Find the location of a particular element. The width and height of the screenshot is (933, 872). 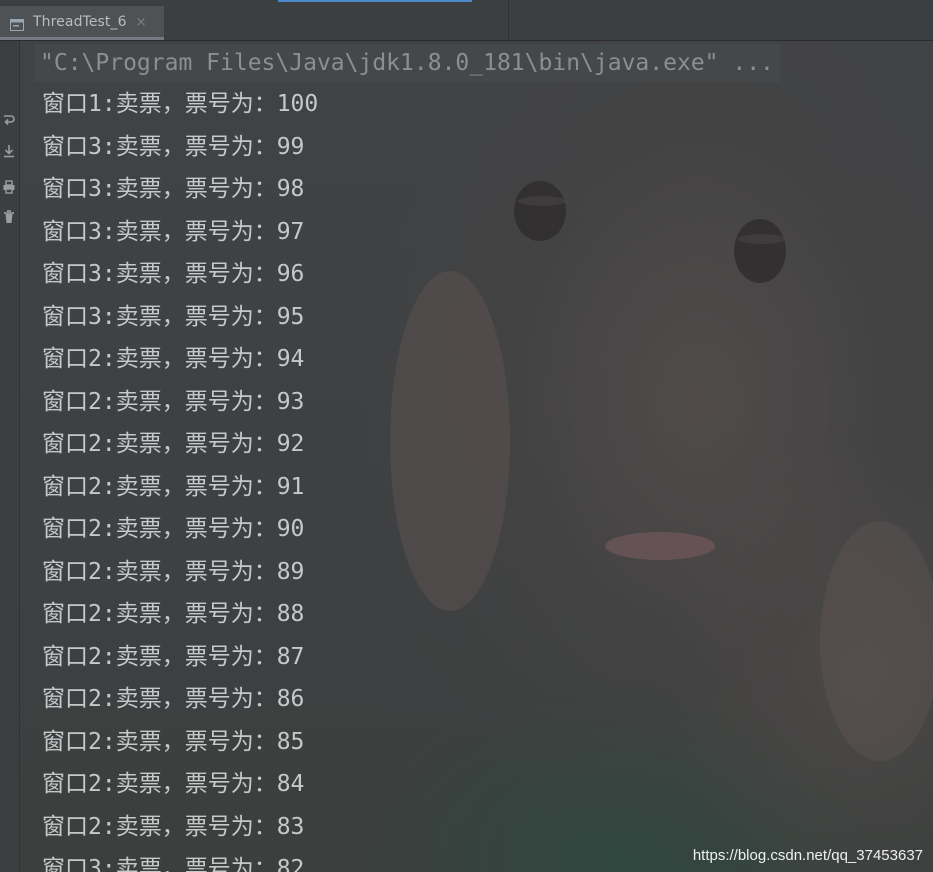

console-toolbar is located at coordinates (10, 456).